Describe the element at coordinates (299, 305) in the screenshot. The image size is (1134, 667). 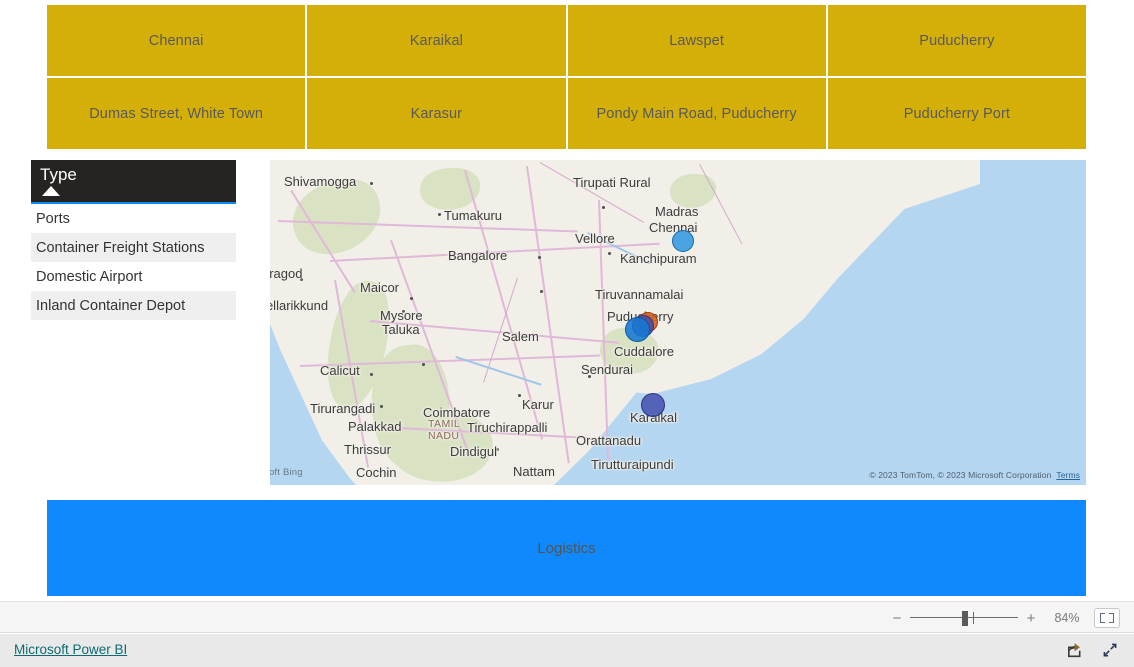
I see `map-place-label: Vellarikkund` at that location.